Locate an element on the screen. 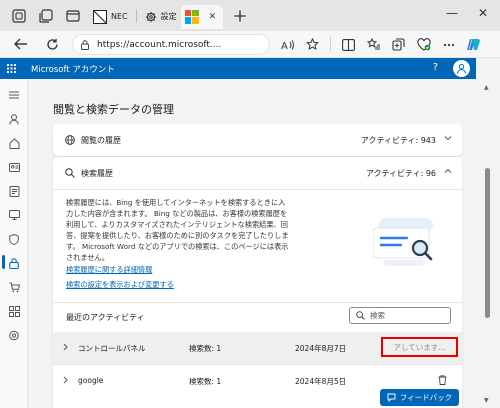  workspaces-icon is located at coordinates (46, 16).